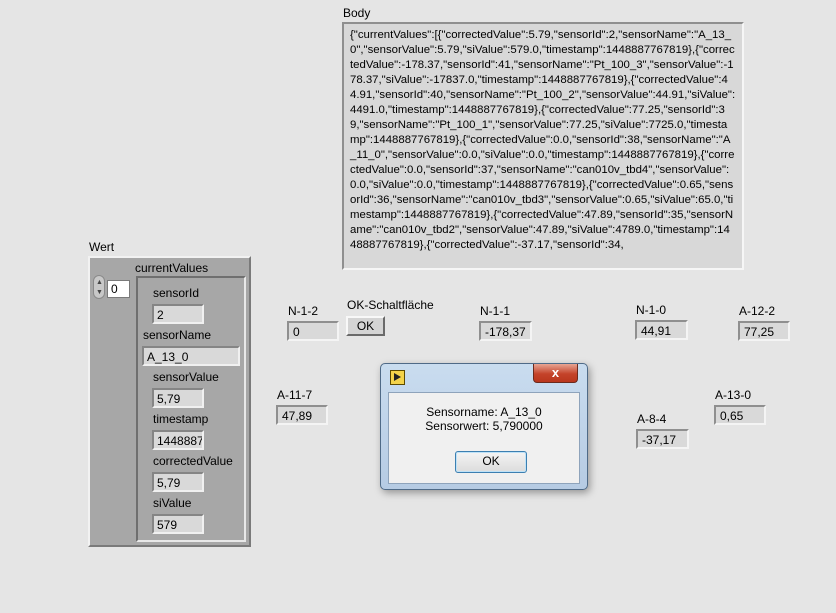 The image size is (836, 613). What do you see at coordinates (178, 314) in the screenshot?
I see `sensorid-field: 2` at bounding box center [178, 314].